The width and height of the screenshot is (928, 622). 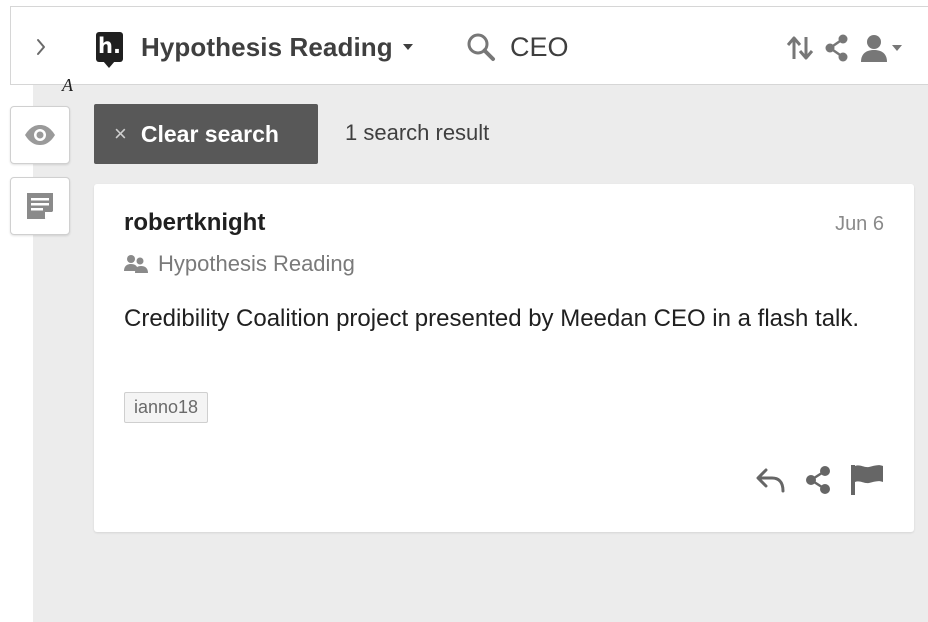 What do you see at coordinates (859, 224) in the screenshot?
I see `annotation-timestamp: Jun 6` at bounding box center [859, 224].